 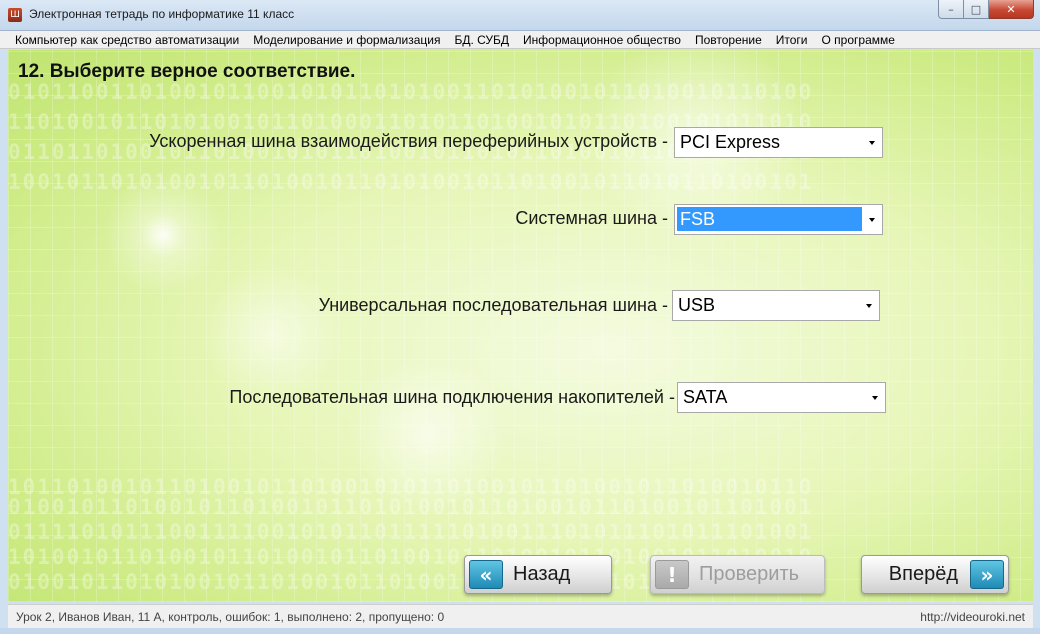 I want to click on match-select-value: SATA, so click(x=705, y=397).